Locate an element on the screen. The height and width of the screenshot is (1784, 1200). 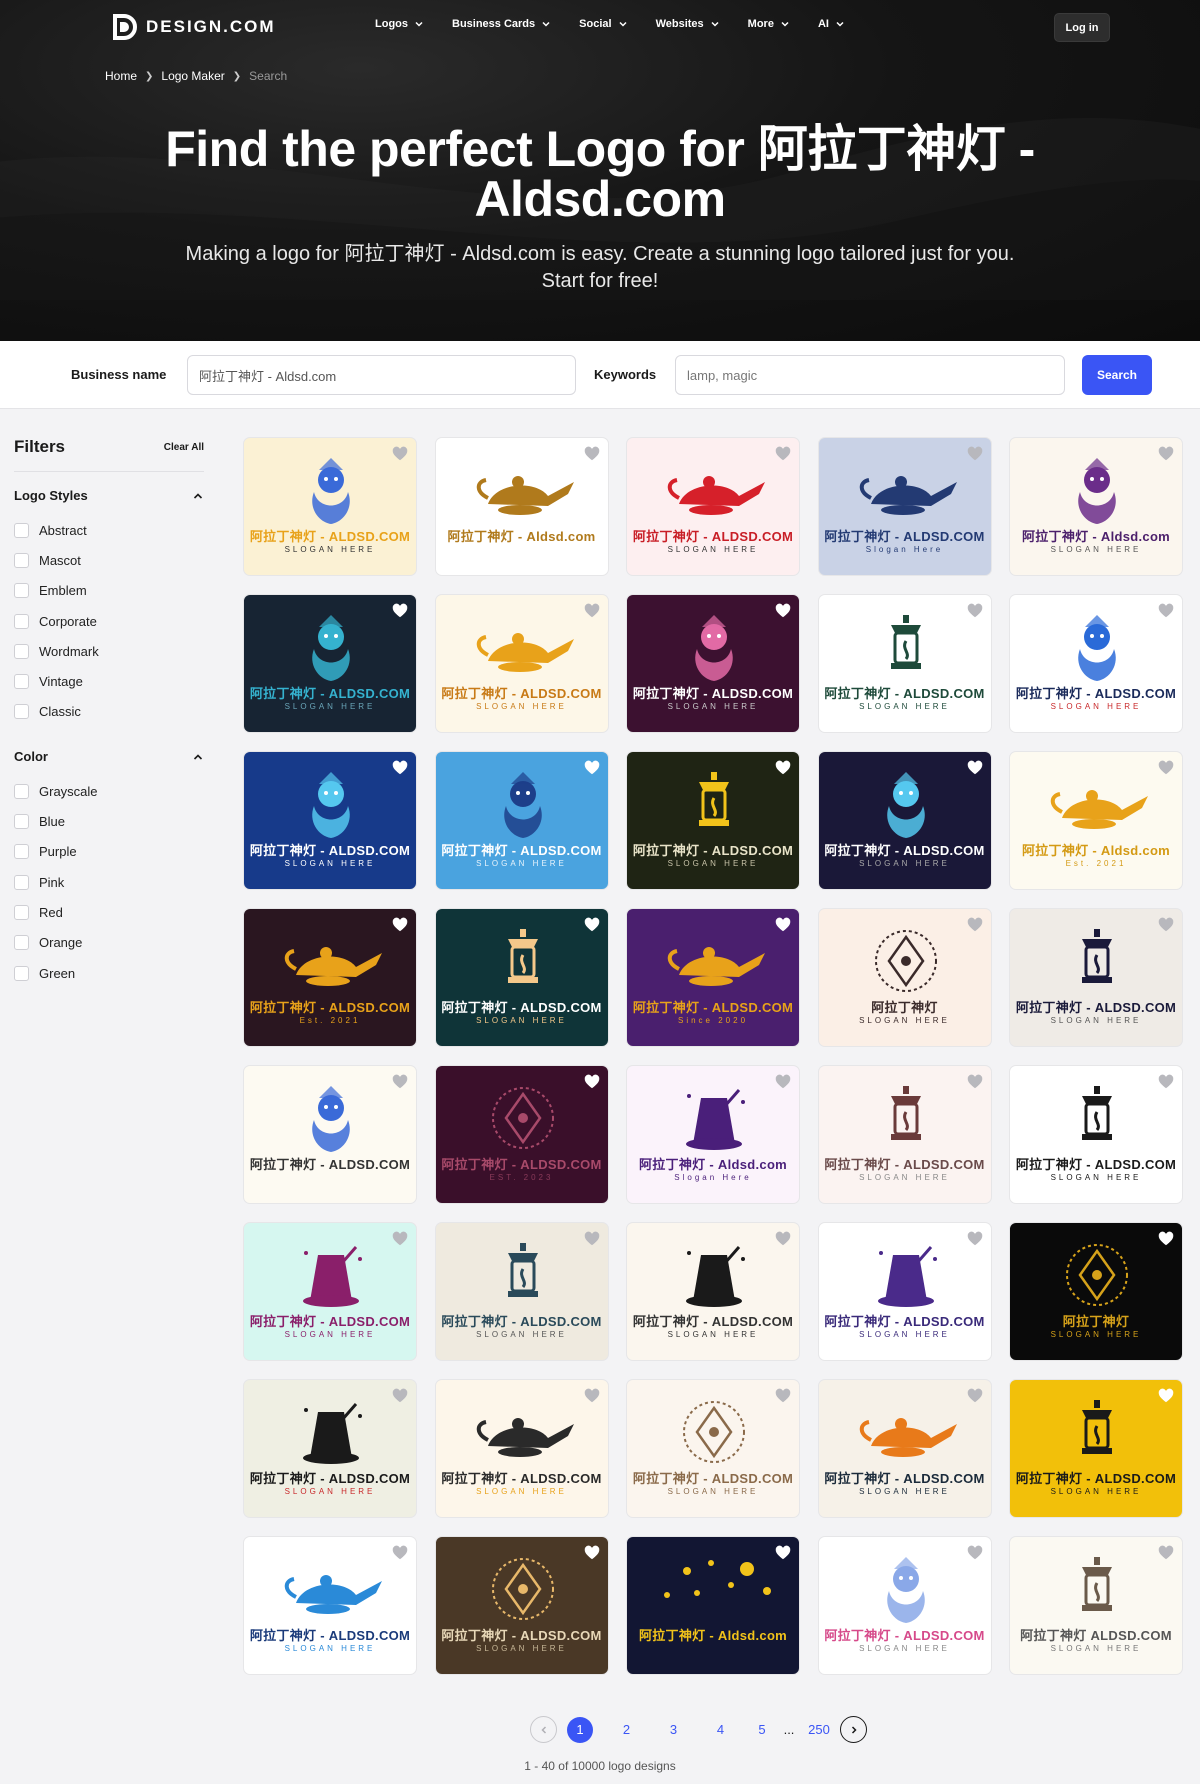
nav-business-cards: Business Cards is located at coordinates (501, 24).